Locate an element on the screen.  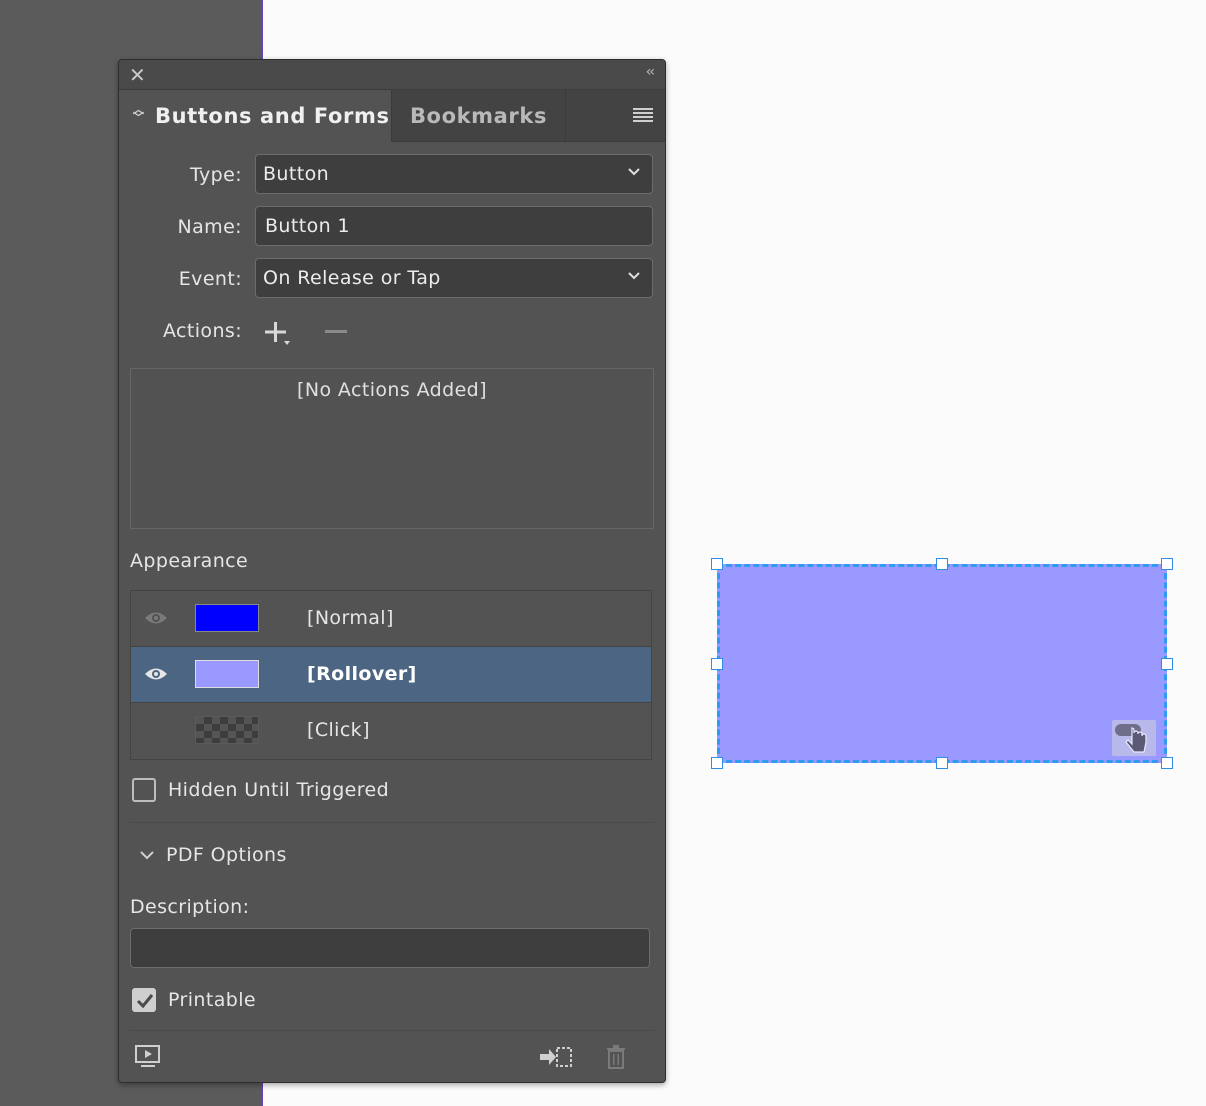
printable-checkbox is located at coordinates (144, 1000).